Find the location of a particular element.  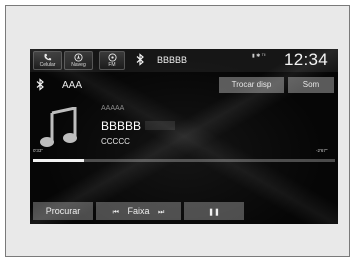

pause-icon: ❚❚ is located at coordinates (214, 212).